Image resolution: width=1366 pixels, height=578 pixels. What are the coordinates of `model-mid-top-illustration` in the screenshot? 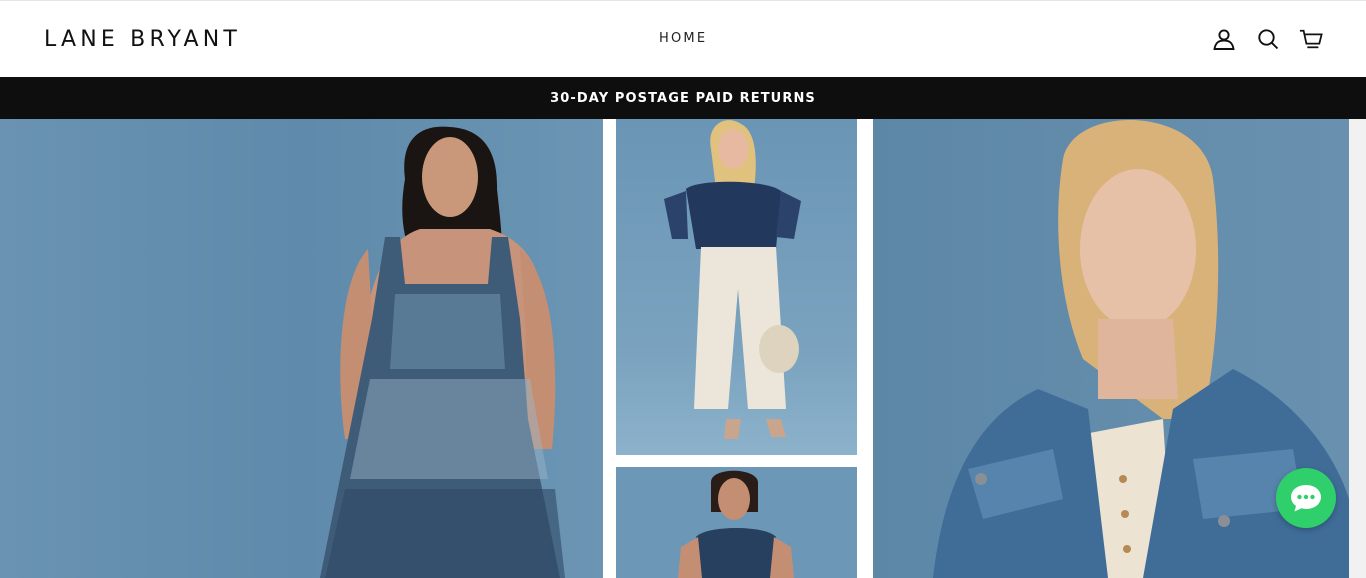 It's located at (732, 279).